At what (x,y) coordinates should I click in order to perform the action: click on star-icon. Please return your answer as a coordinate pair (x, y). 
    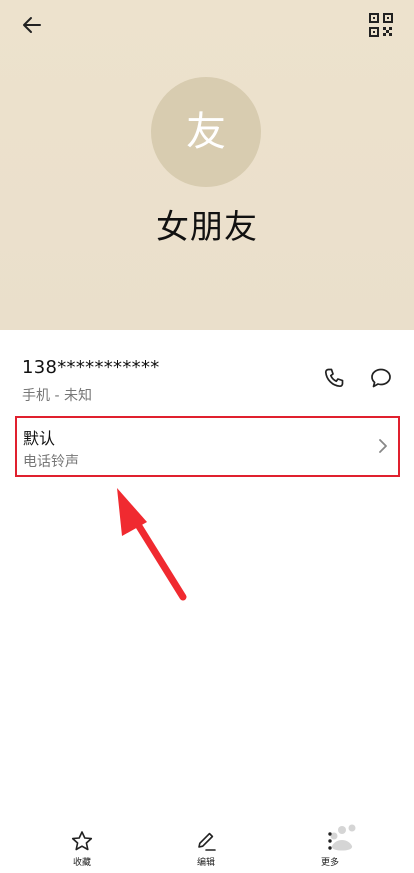
    Looking at the image, I should click on (82, 841).